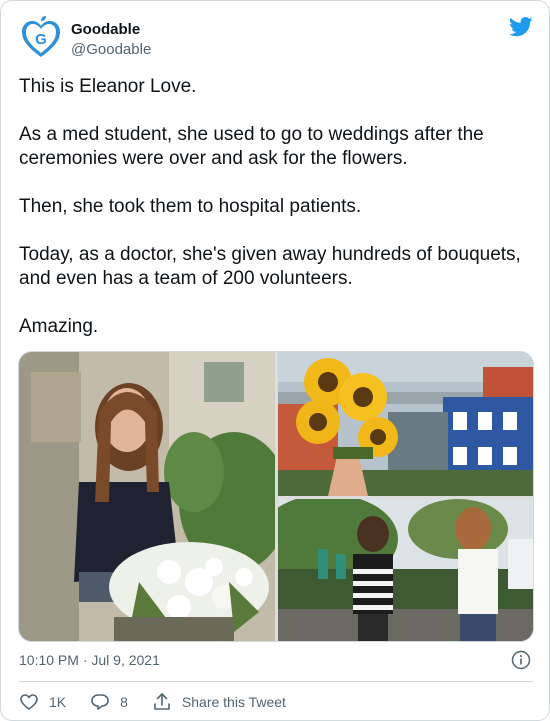 This screenshot has height=721, width=550. I want to click on like-button: 1K, so click(42, 702).